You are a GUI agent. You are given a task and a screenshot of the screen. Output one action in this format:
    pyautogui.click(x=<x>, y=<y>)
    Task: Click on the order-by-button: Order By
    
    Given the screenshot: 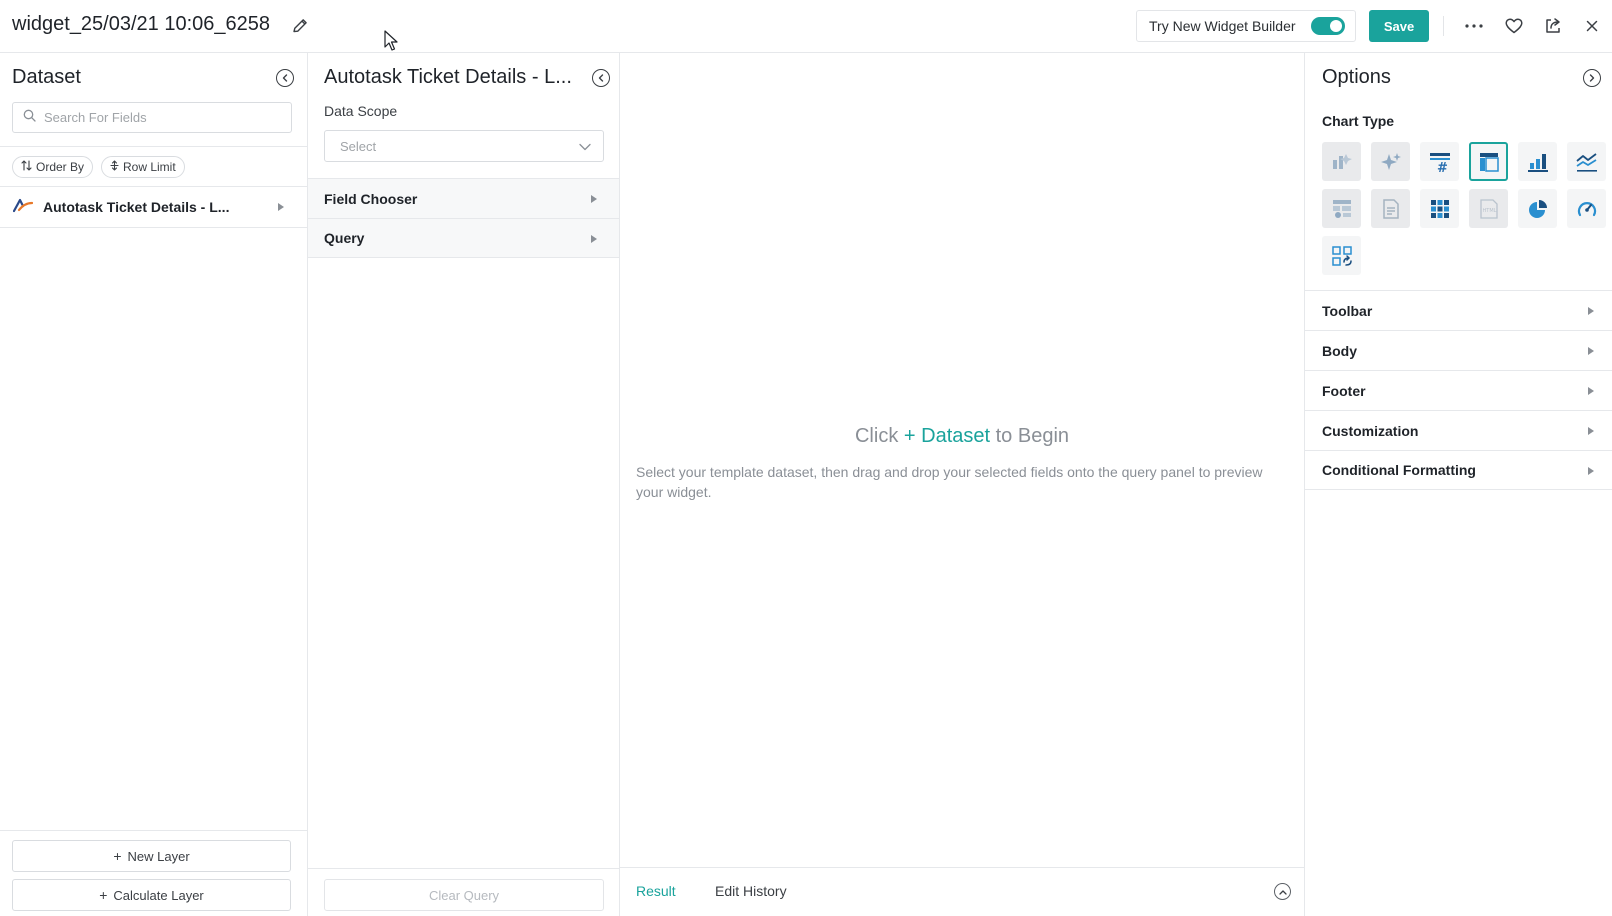 What is the action you would take?
    pyautogui.click(x=53, y=167)
    